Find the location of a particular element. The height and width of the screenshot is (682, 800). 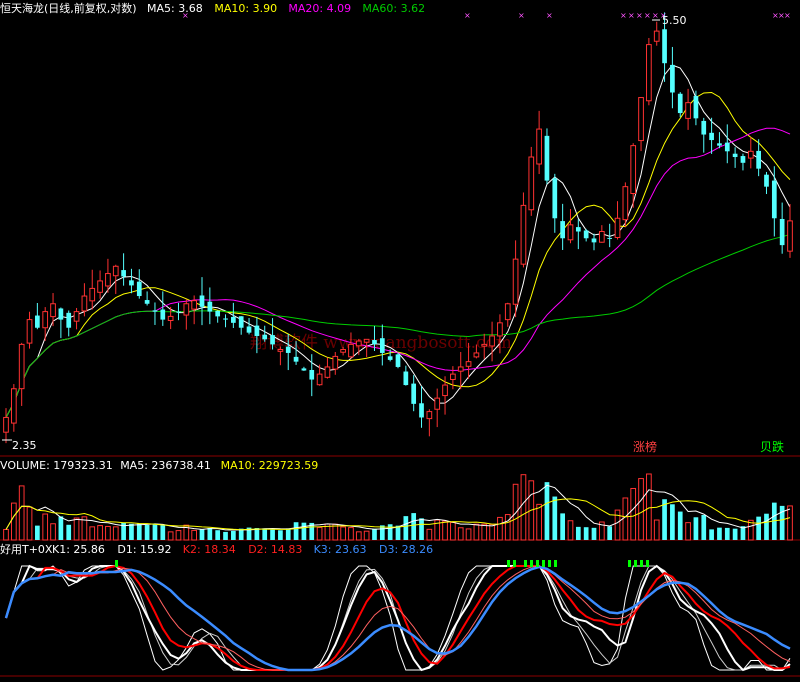

kdj-indicator-5: D3: 28.26 is located at coordinates (406, 549).